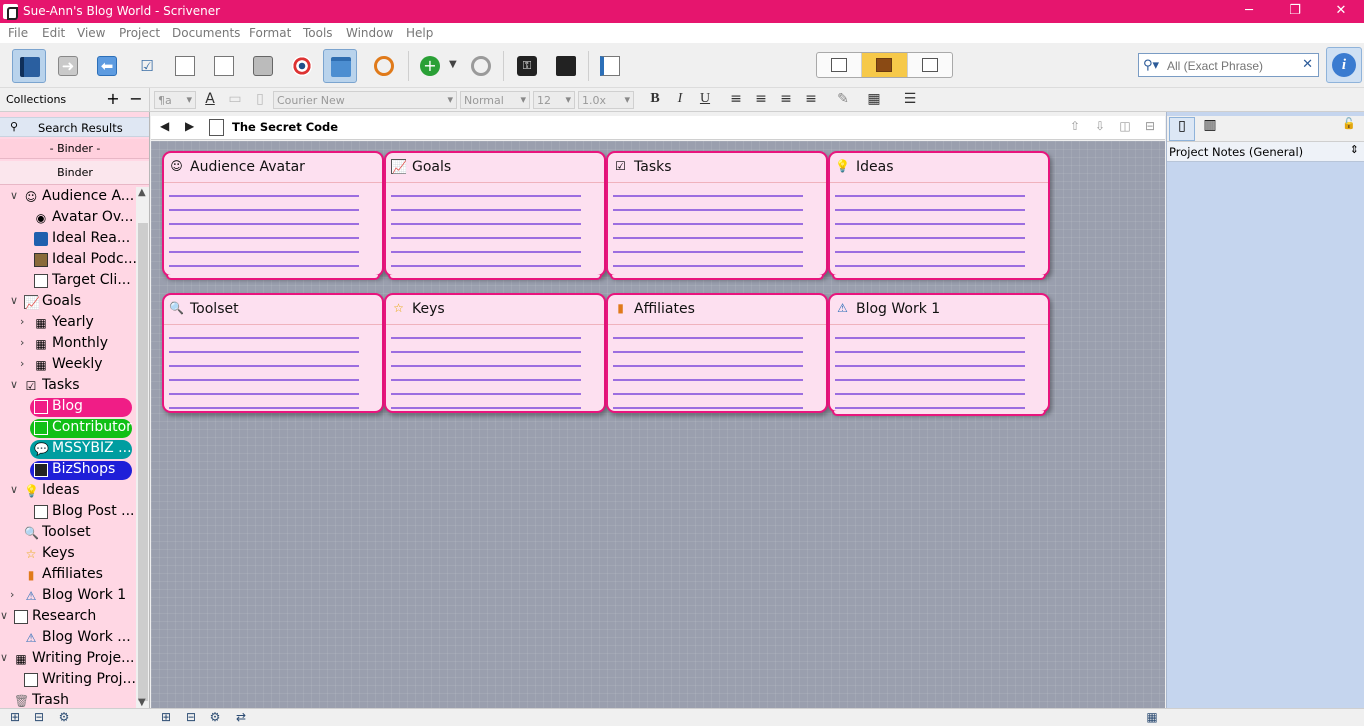 The width and height of the screenshot is (1364, 726). I want to click on keywords-button: ⚿, so click(527, 66).